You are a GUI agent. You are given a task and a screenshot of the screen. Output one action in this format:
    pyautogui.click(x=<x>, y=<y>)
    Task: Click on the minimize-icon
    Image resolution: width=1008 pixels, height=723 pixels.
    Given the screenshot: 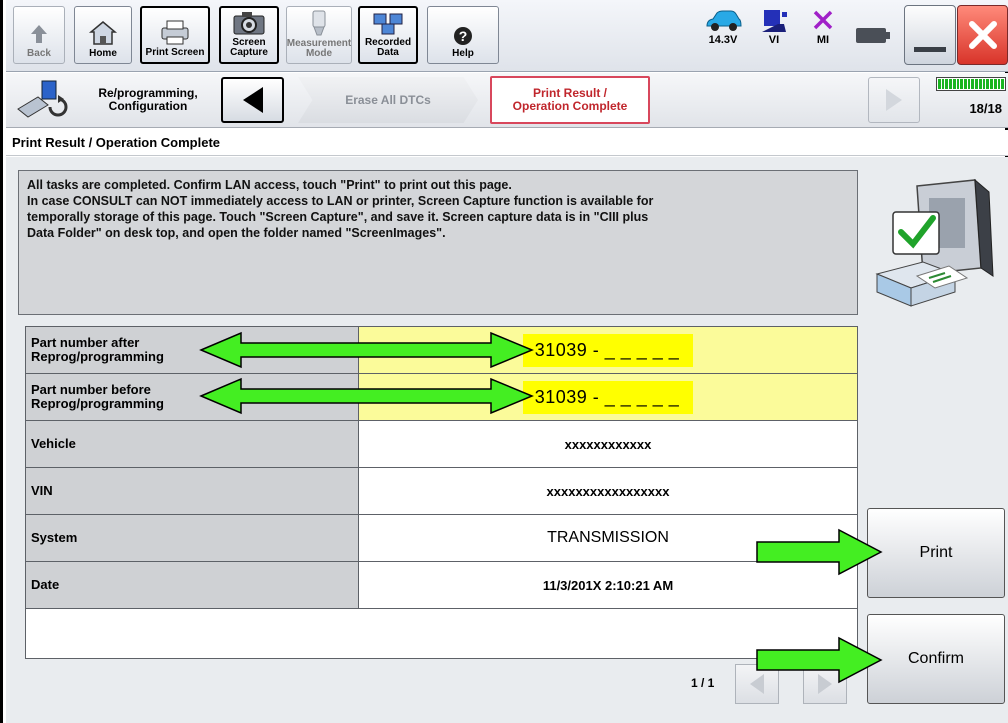 What is the action you would take?
    pyautogui.click(x=930, y=49)
    